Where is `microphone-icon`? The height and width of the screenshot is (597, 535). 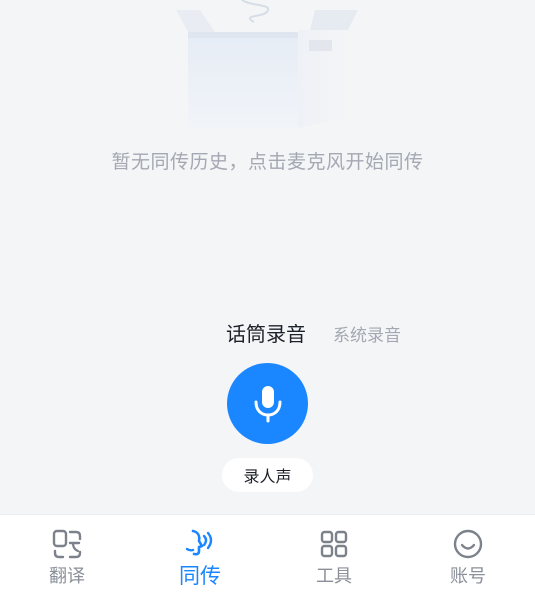 microphone-icon is located at coordinates (267, 403).